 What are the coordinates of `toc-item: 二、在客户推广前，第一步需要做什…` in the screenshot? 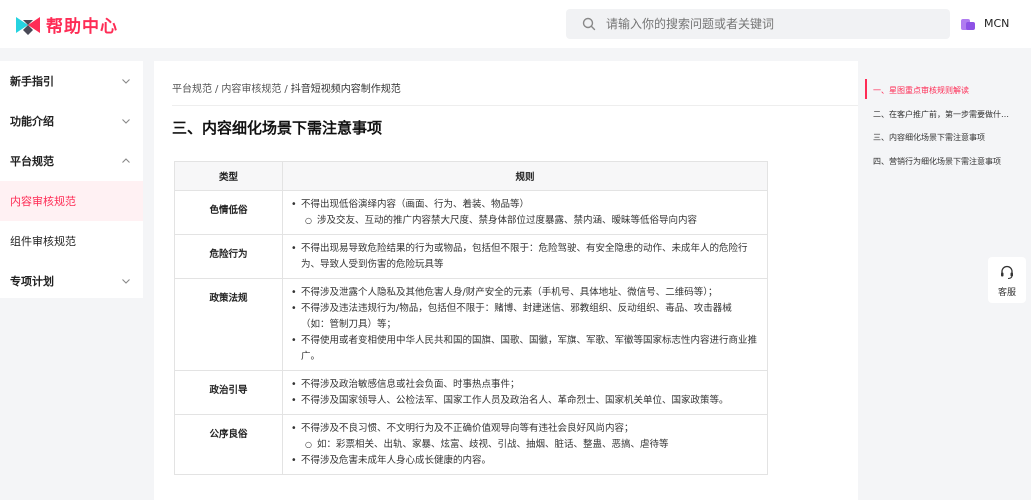 It's located at (948, 115).